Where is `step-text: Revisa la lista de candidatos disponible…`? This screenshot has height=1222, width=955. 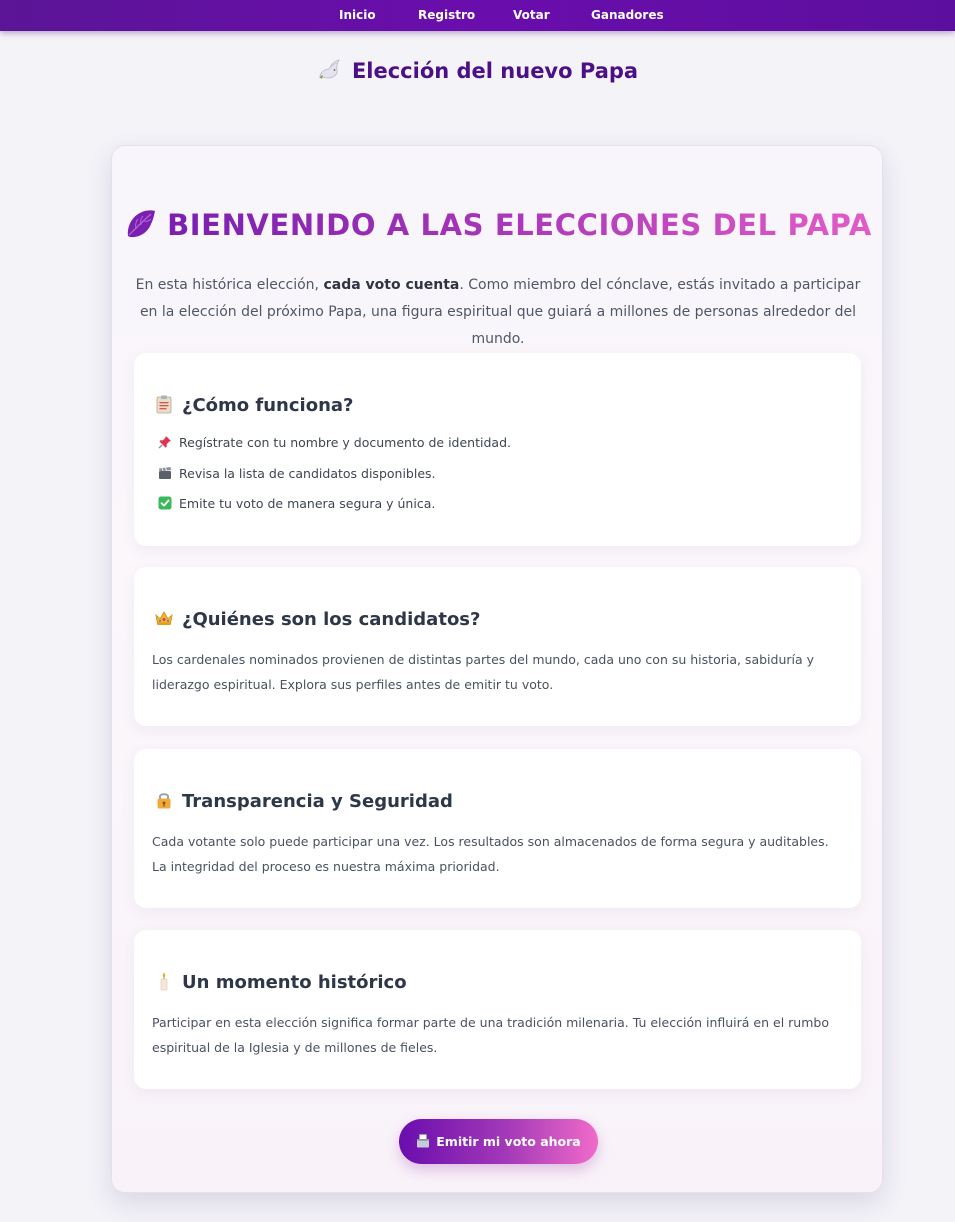 step-text: Revisa la lista de candidatos disponible… is located at coordinates (307, 473).